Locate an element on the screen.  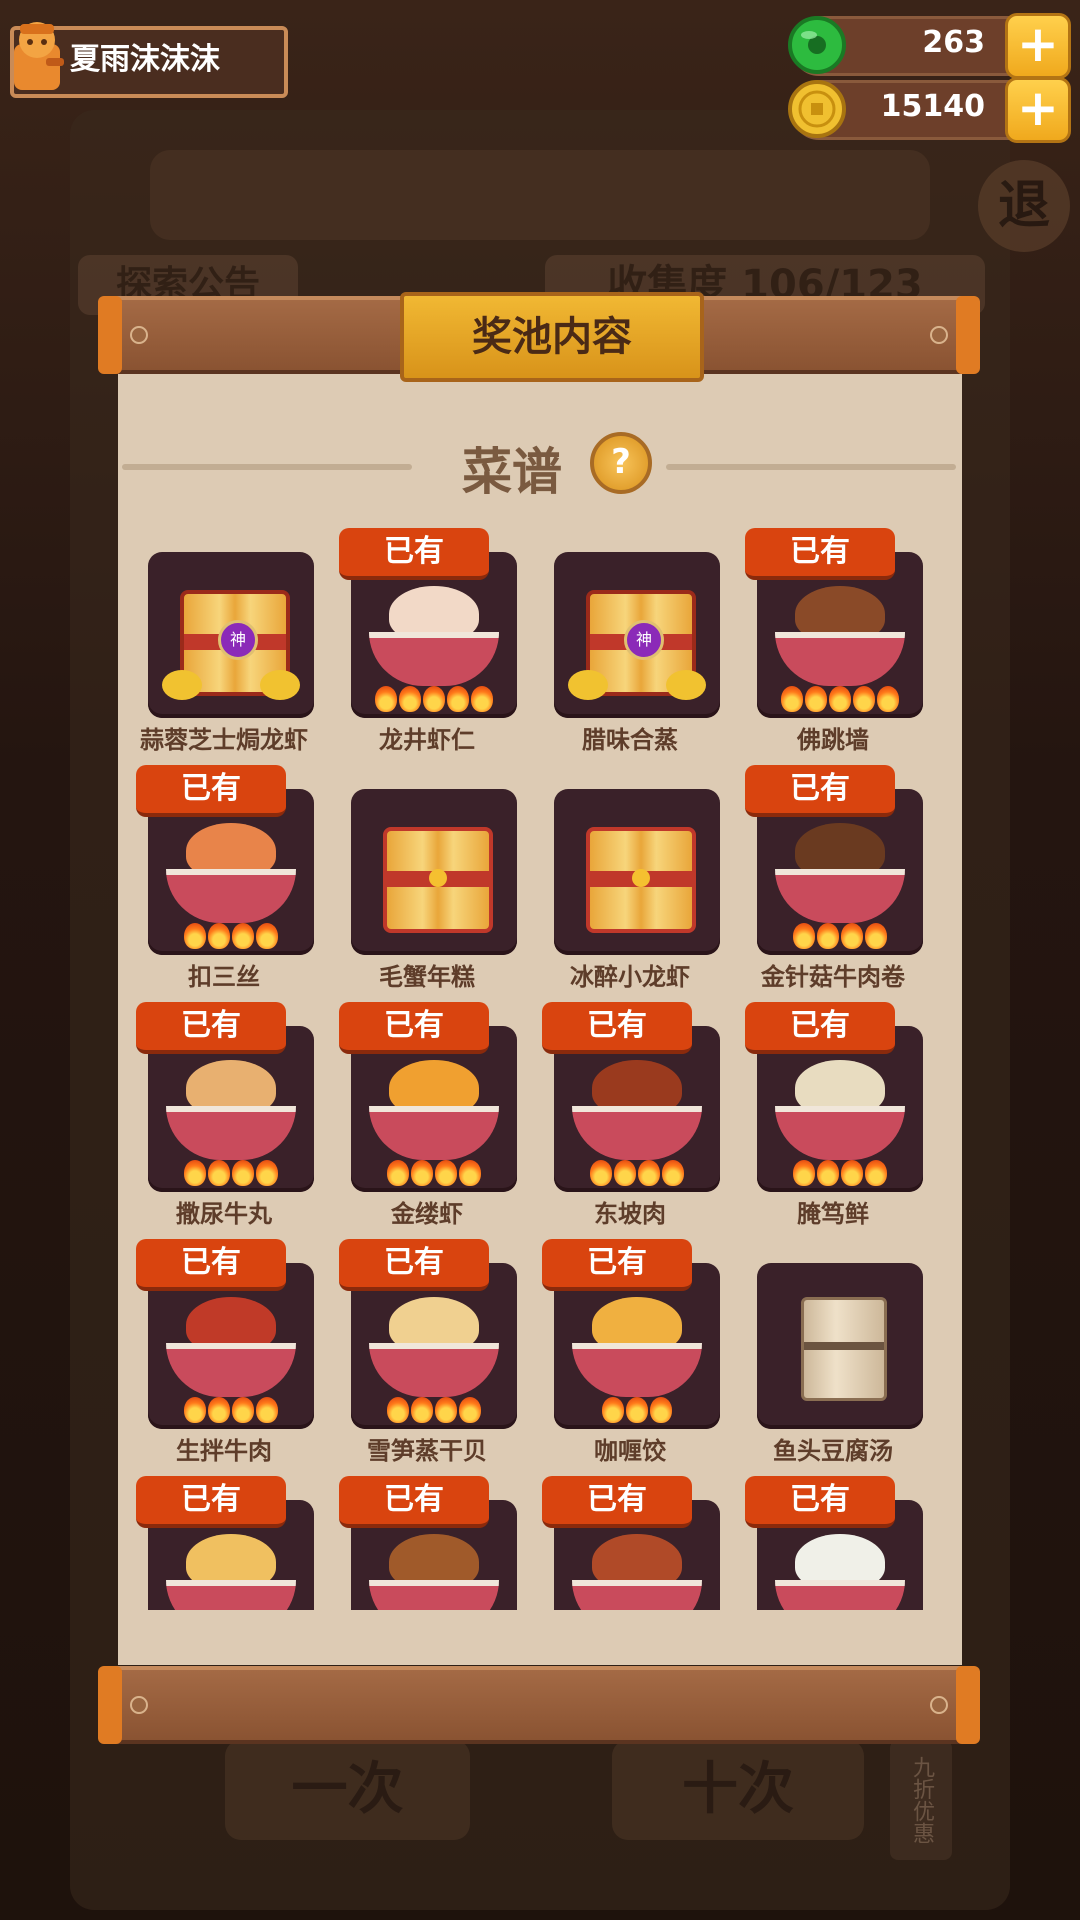
jade-icon is located at coordinates (817, 45).